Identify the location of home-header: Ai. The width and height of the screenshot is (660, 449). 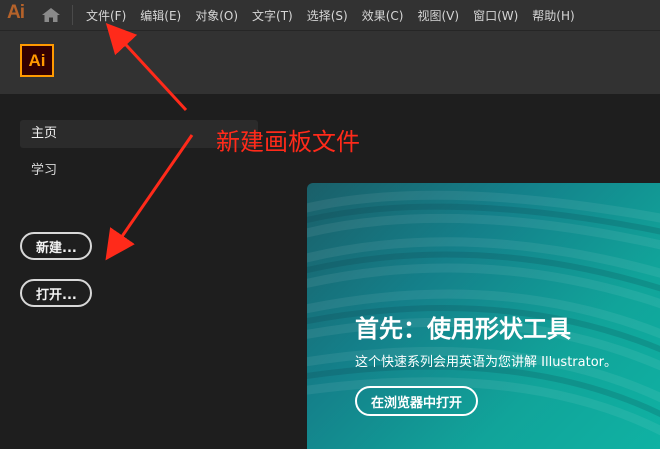
(330, 62).